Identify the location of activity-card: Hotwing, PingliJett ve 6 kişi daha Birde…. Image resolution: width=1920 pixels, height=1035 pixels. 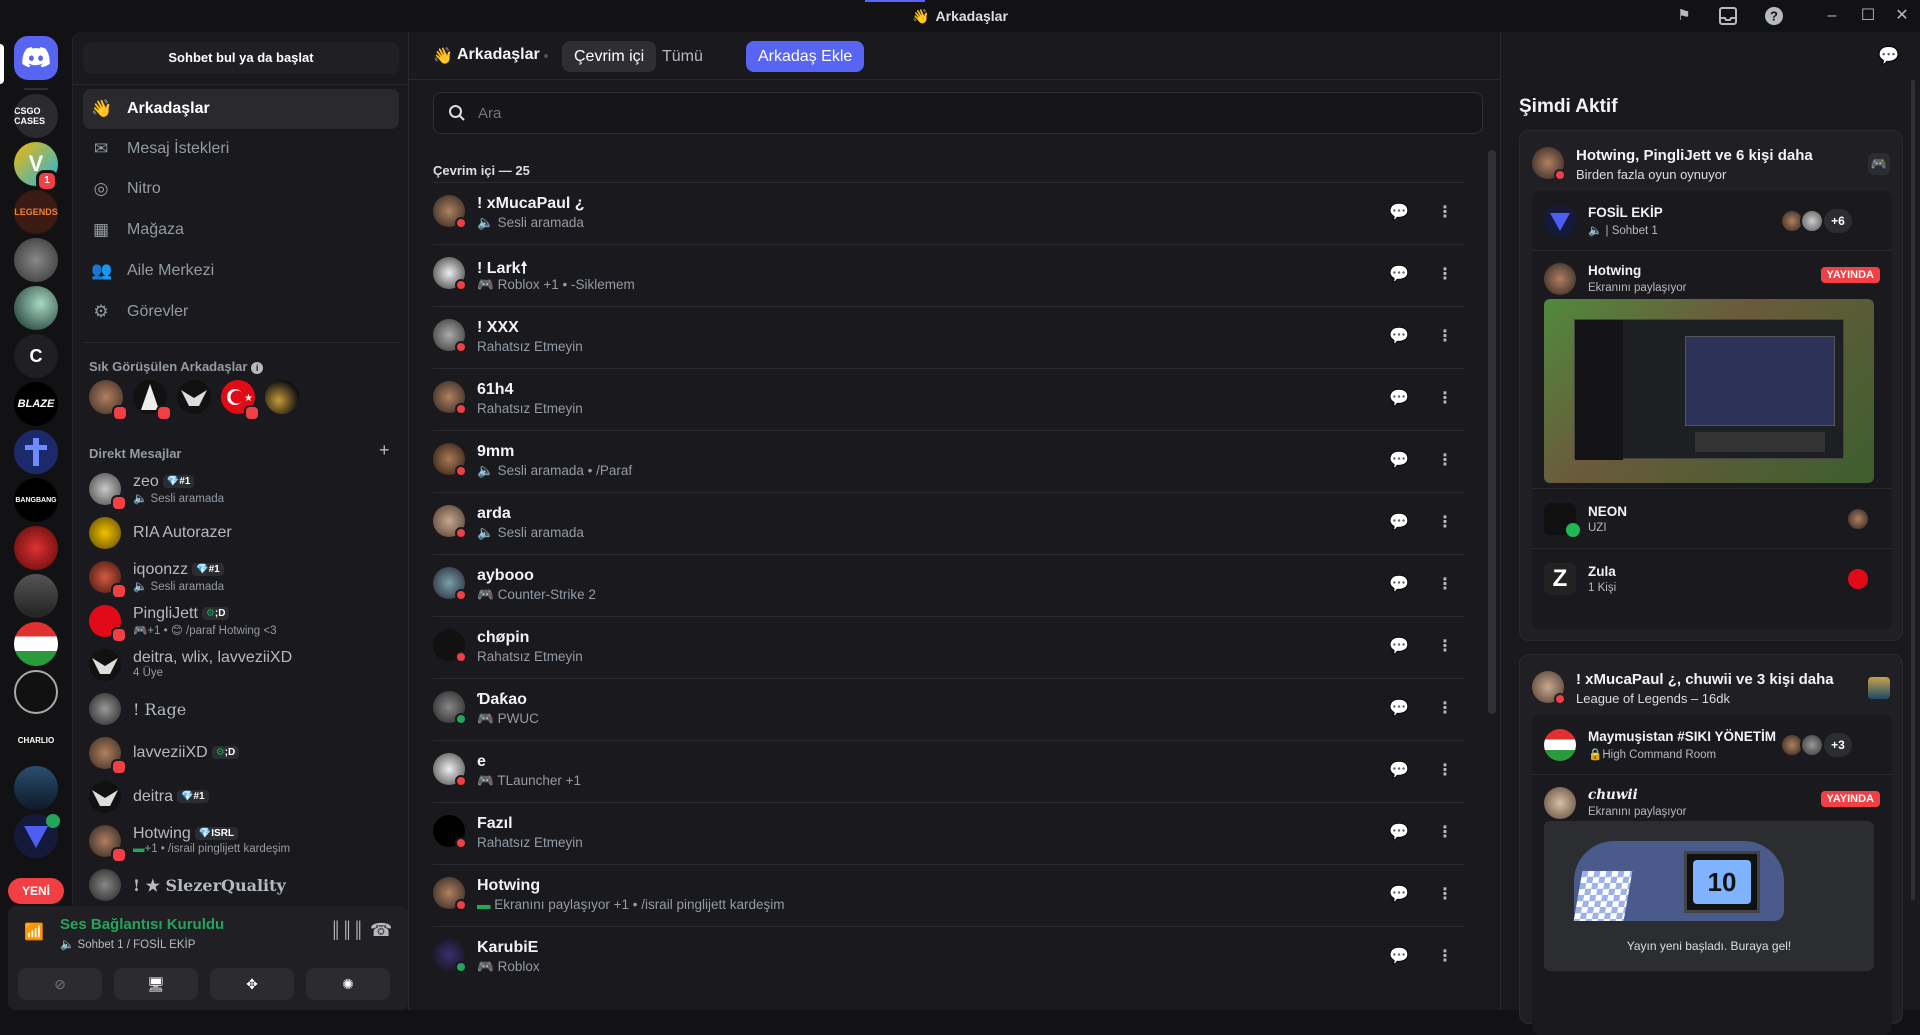
(1711, 385).